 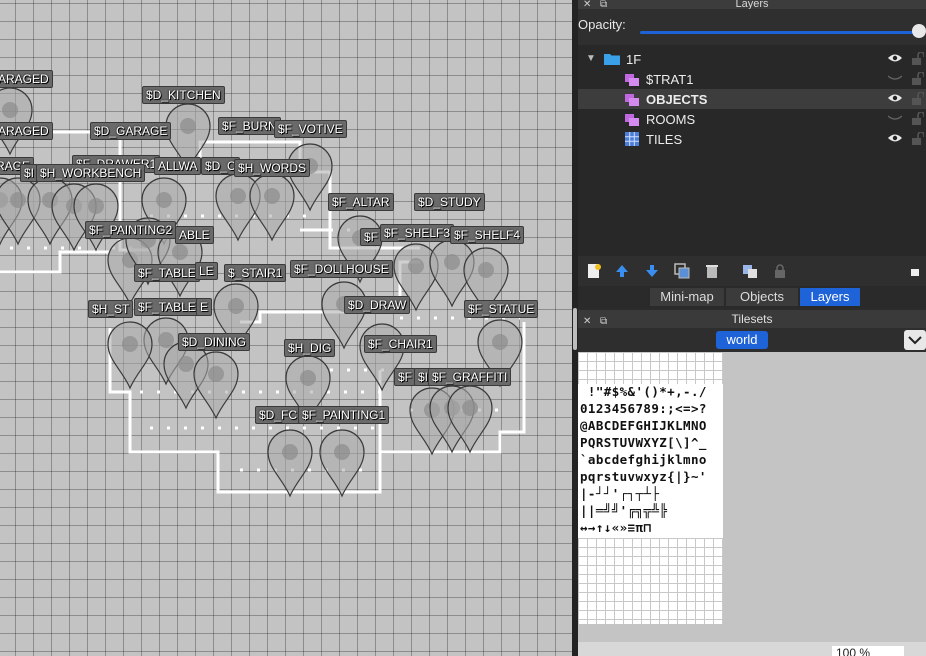 I want to click on tab-objects: Objects, so click(x=762, y=297).